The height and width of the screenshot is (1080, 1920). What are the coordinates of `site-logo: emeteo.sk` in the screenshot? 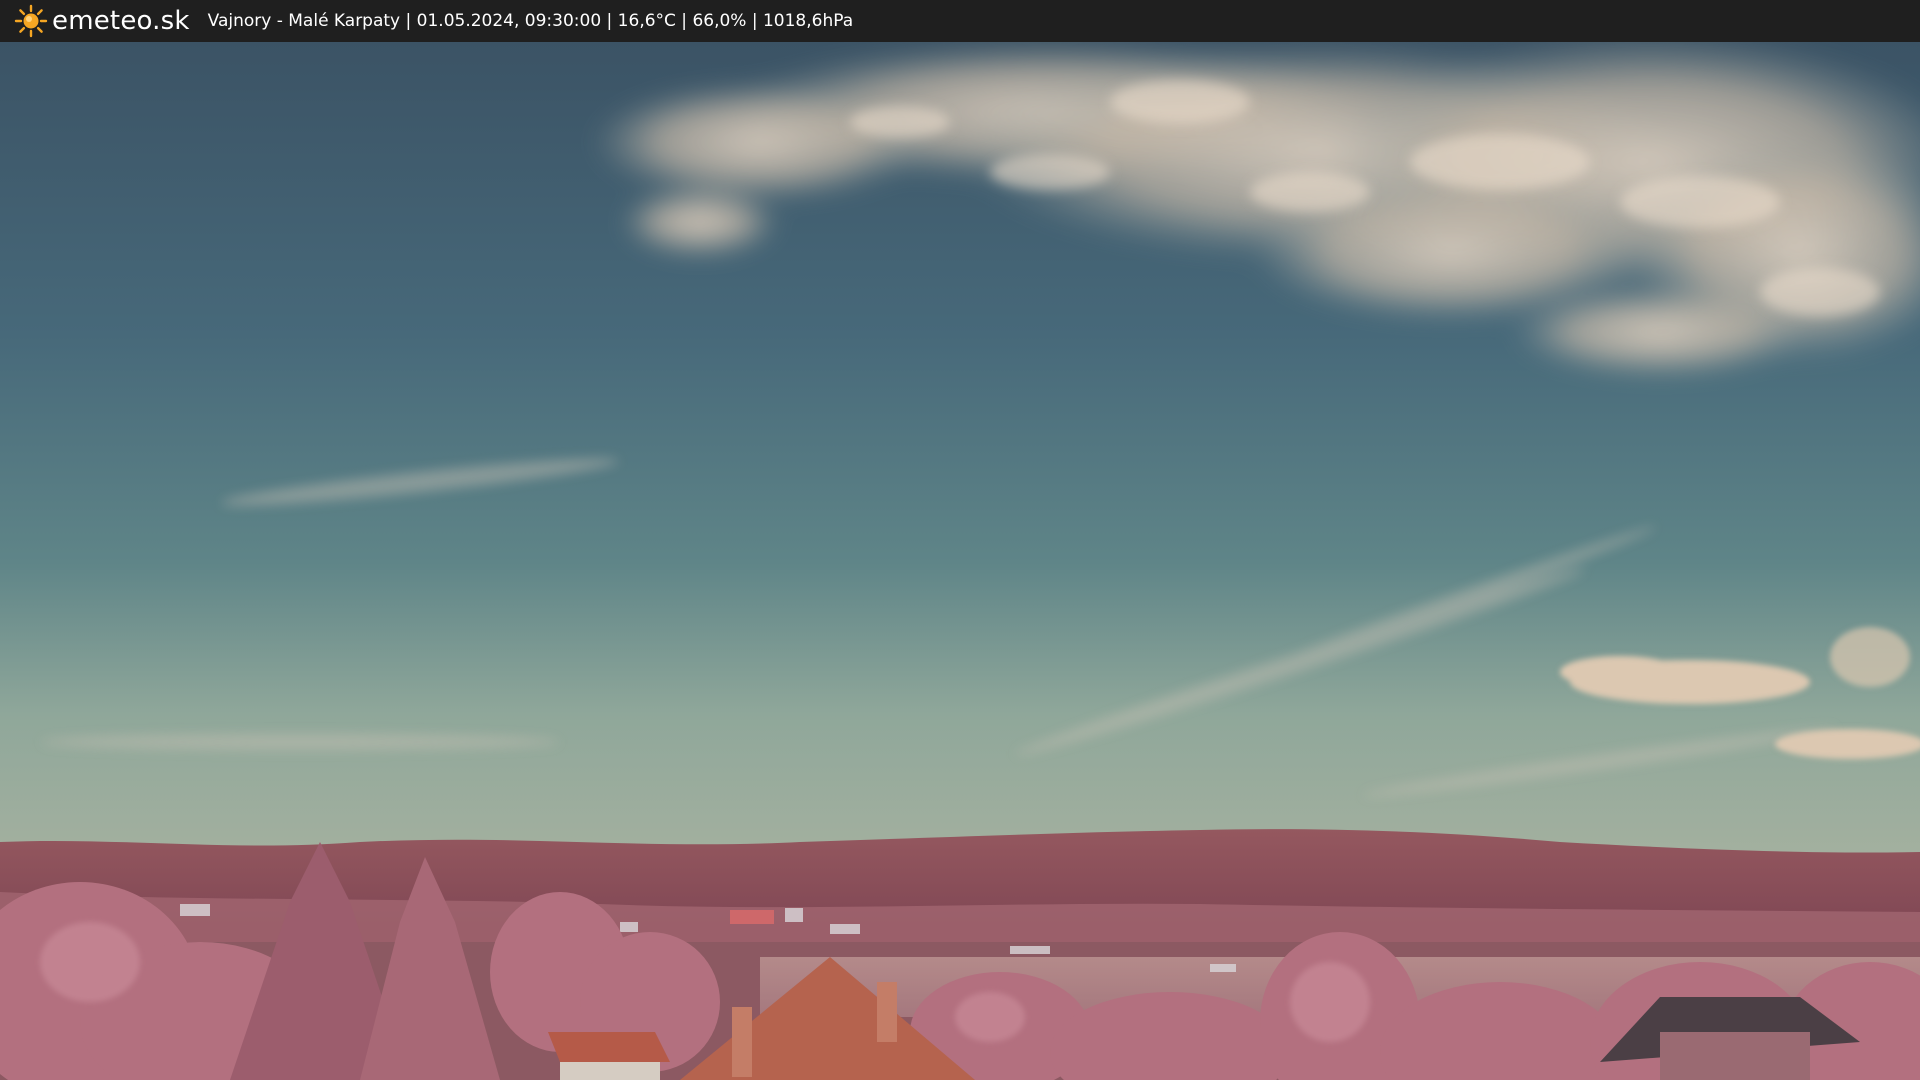 It's located at (102, 21).